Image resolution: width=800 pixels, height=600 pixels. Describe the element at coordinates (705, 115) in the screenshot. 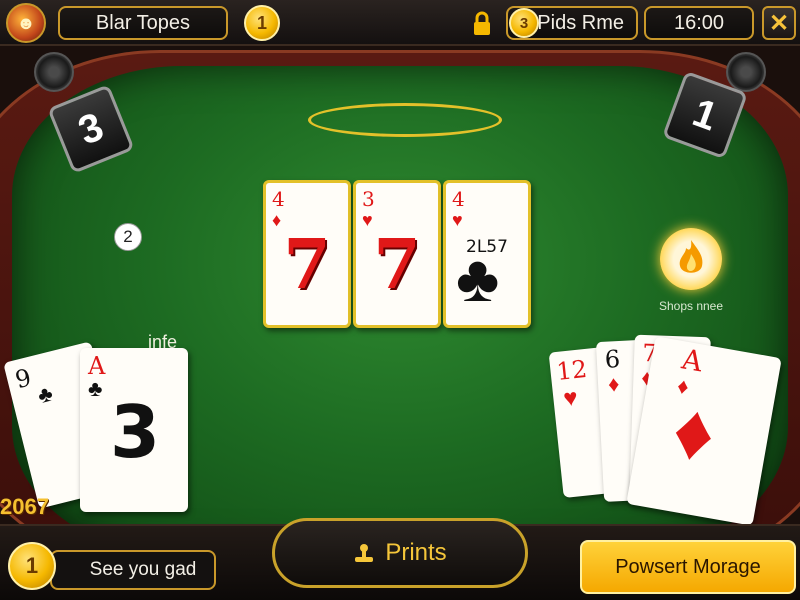

I see `right-score: 1` at that location.